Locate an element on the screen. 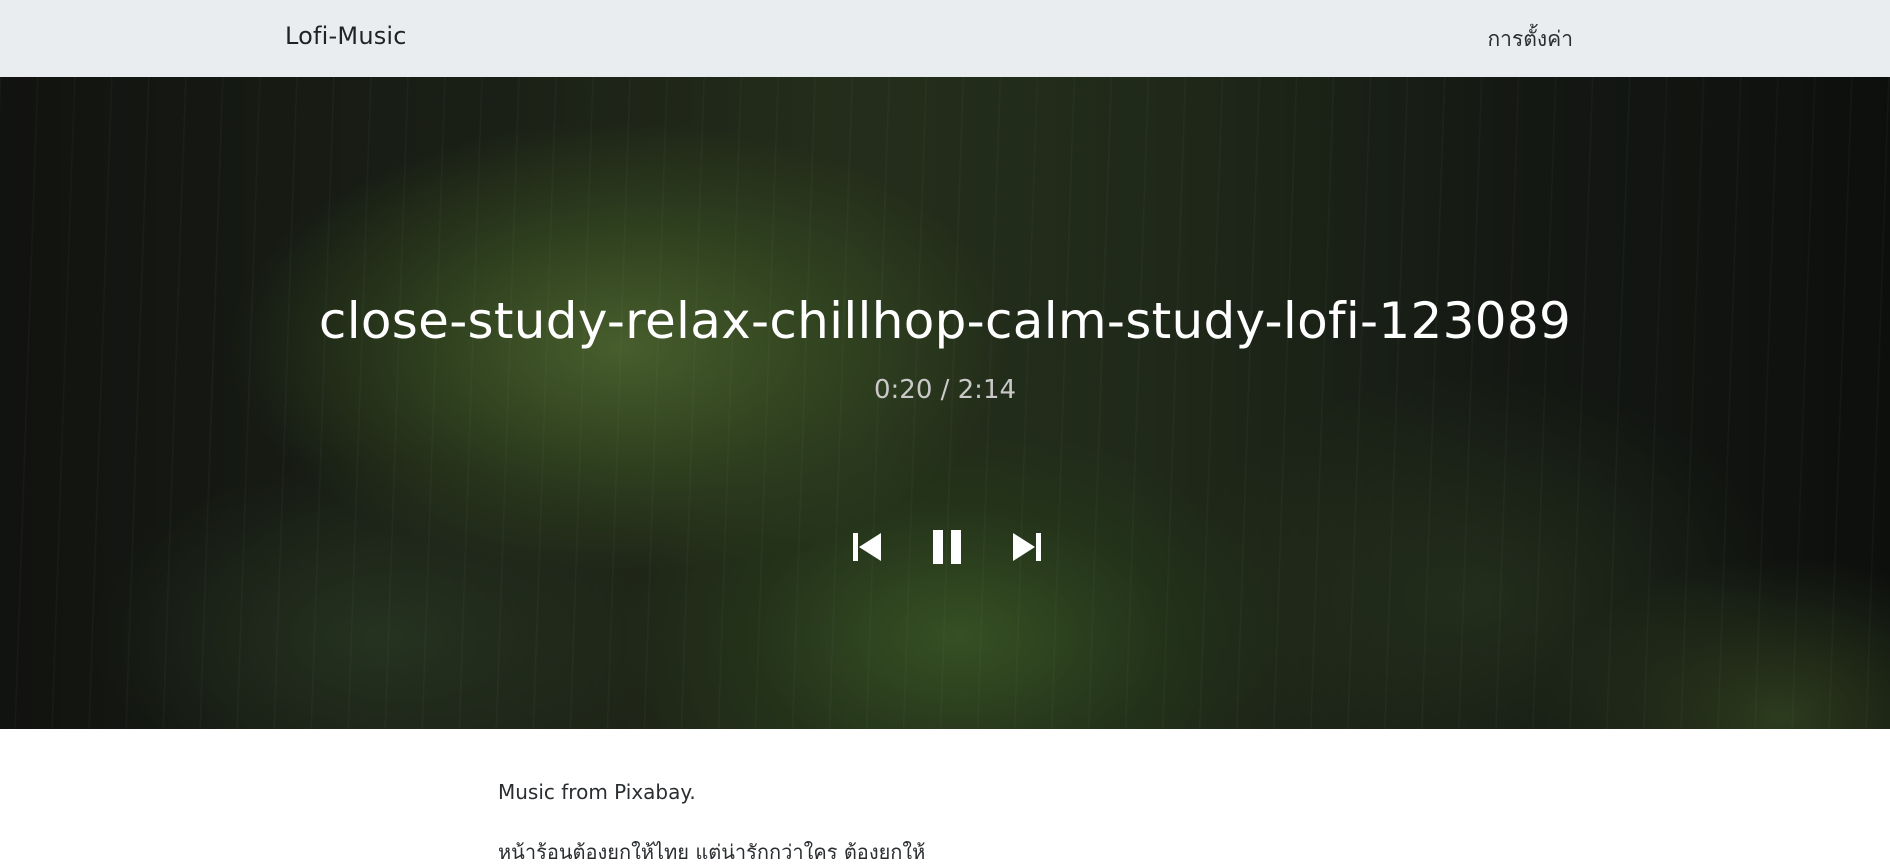 Image resolution: width=1890 pixels, height=868 pixels. next-track-button is located at coordinates (1027, 547).